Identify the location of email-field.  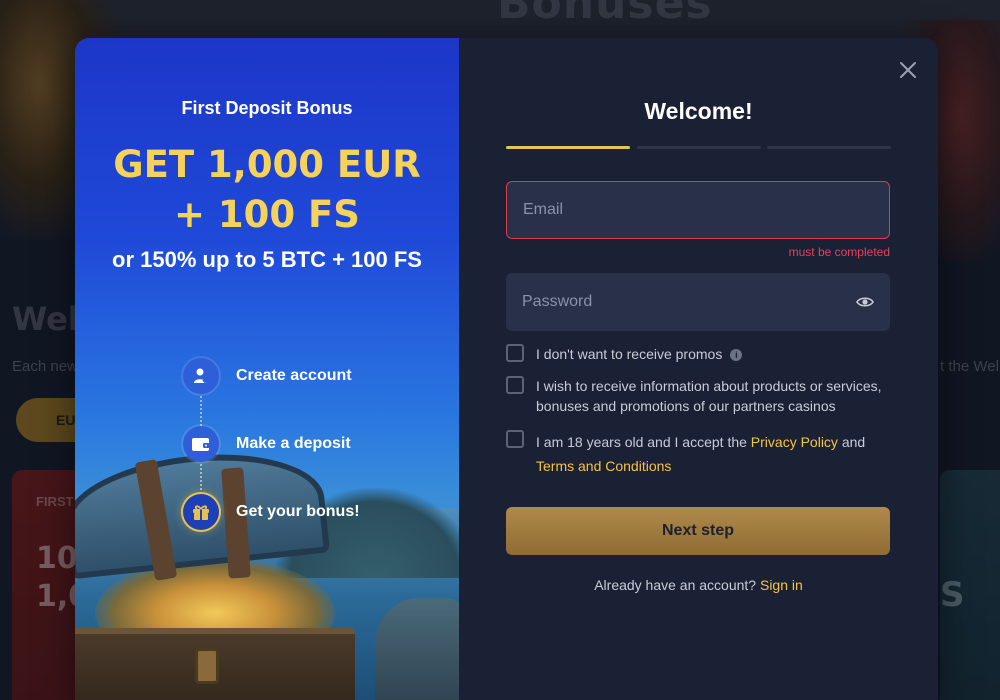
(698, 210).